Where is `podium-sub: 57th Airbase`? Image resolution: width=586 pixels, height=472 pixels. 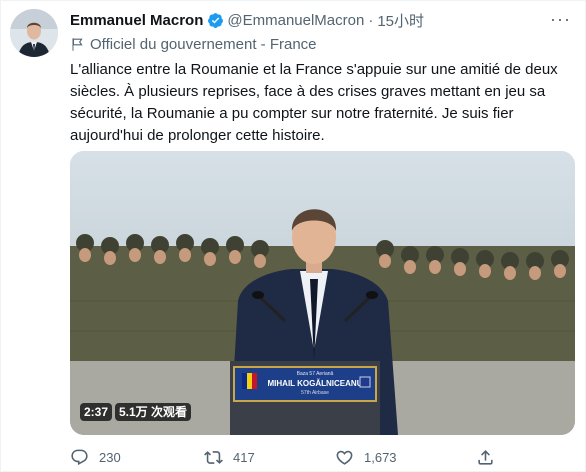
podium-sub: 57th Airbase is located at coordinates (315, 393).